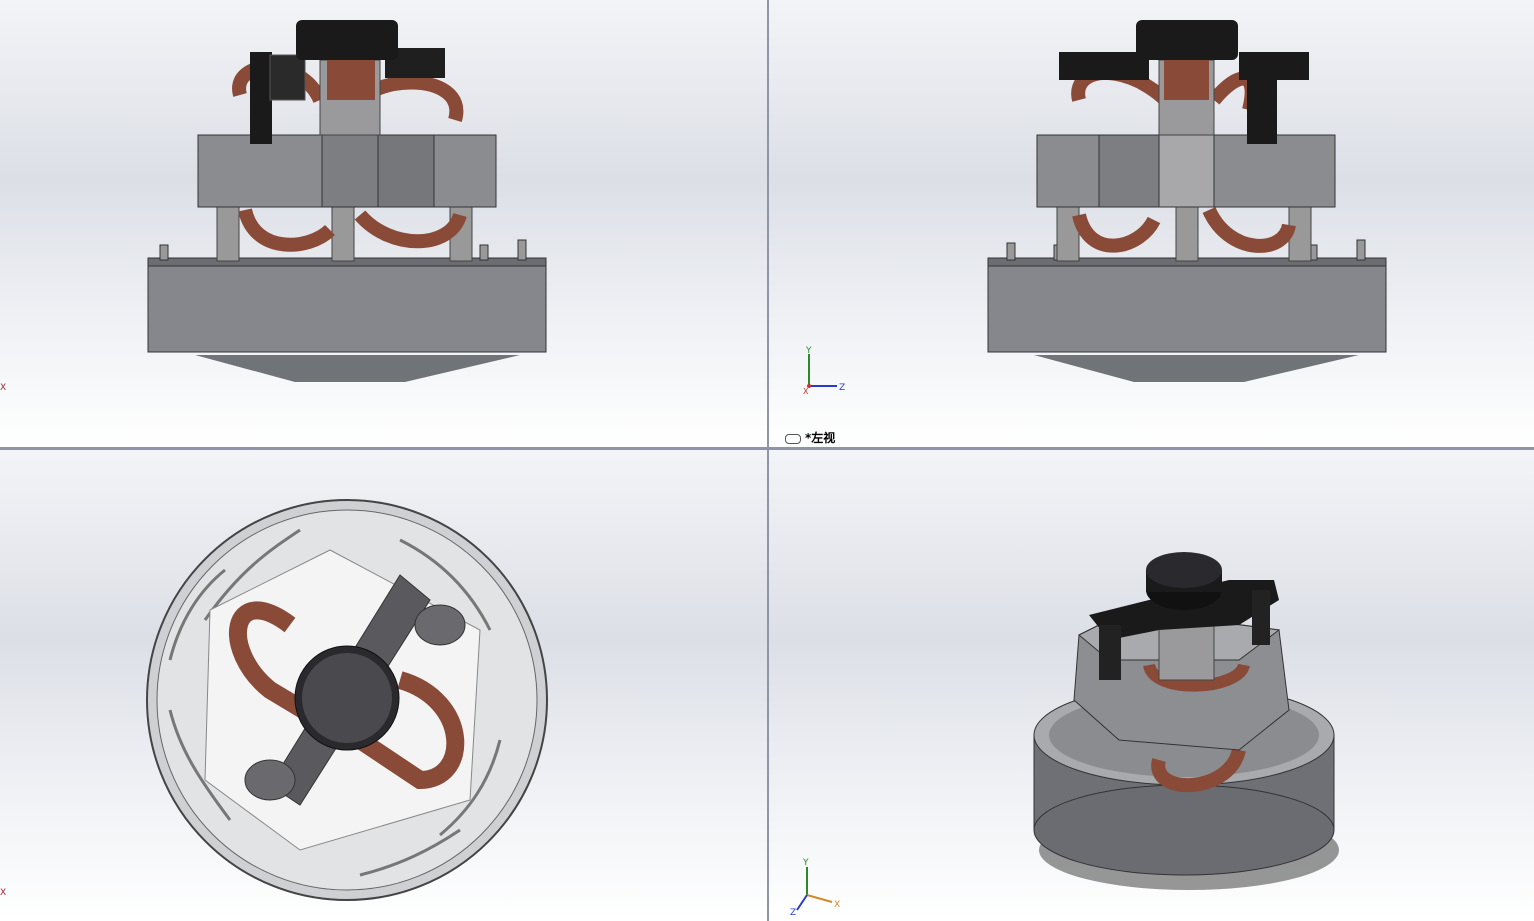  I want to click on vertical-viewport-splitter, so click(768, 460).